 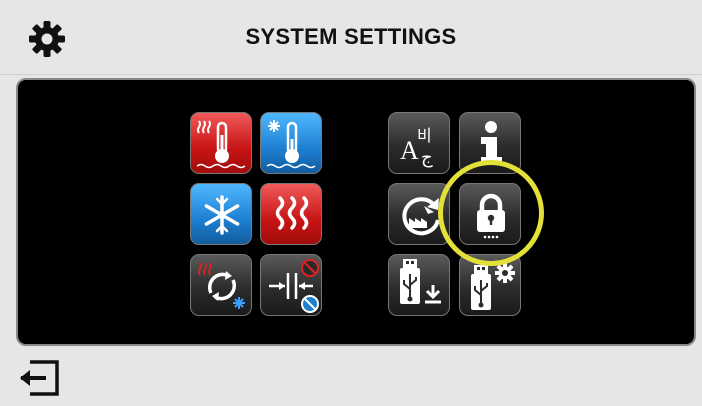 I want to click on usb-download-icon, so click(x=420, y=281).